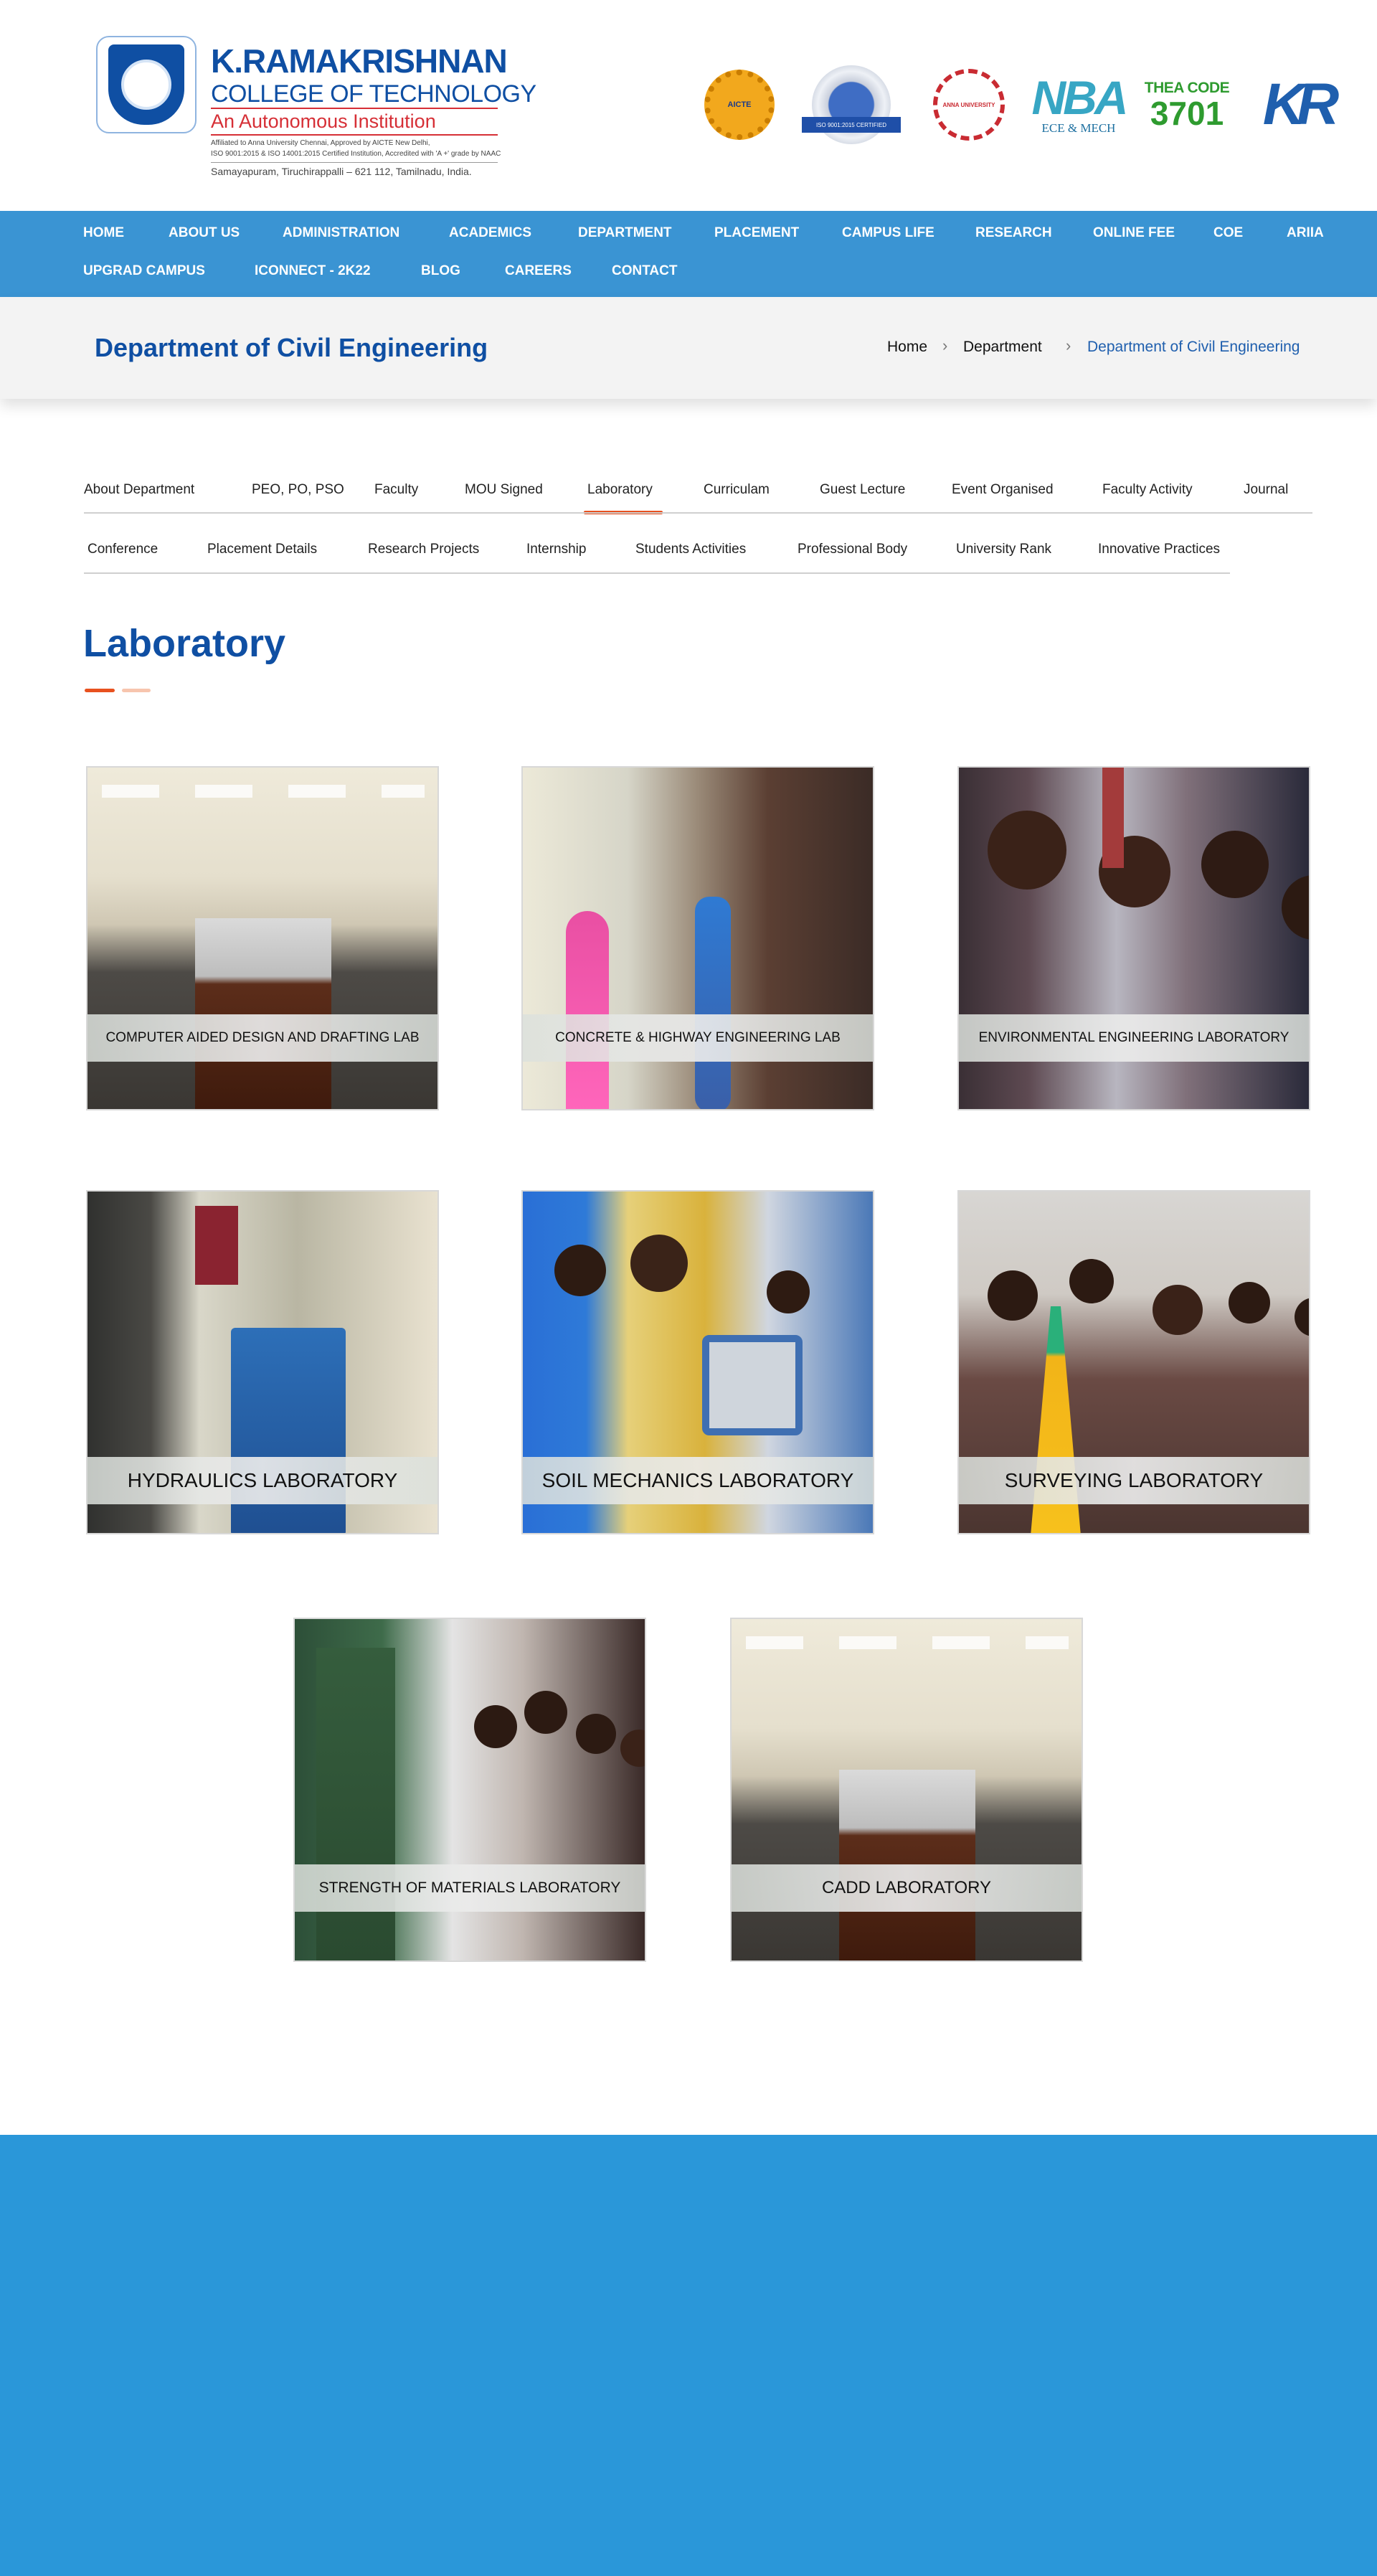 The height and width of the screenshot is (2576, 1377). Describe the element at coordinates (907, 1790) in the screenshot. I see `lab-card-cadd: CADD LABORATORY` at that location.